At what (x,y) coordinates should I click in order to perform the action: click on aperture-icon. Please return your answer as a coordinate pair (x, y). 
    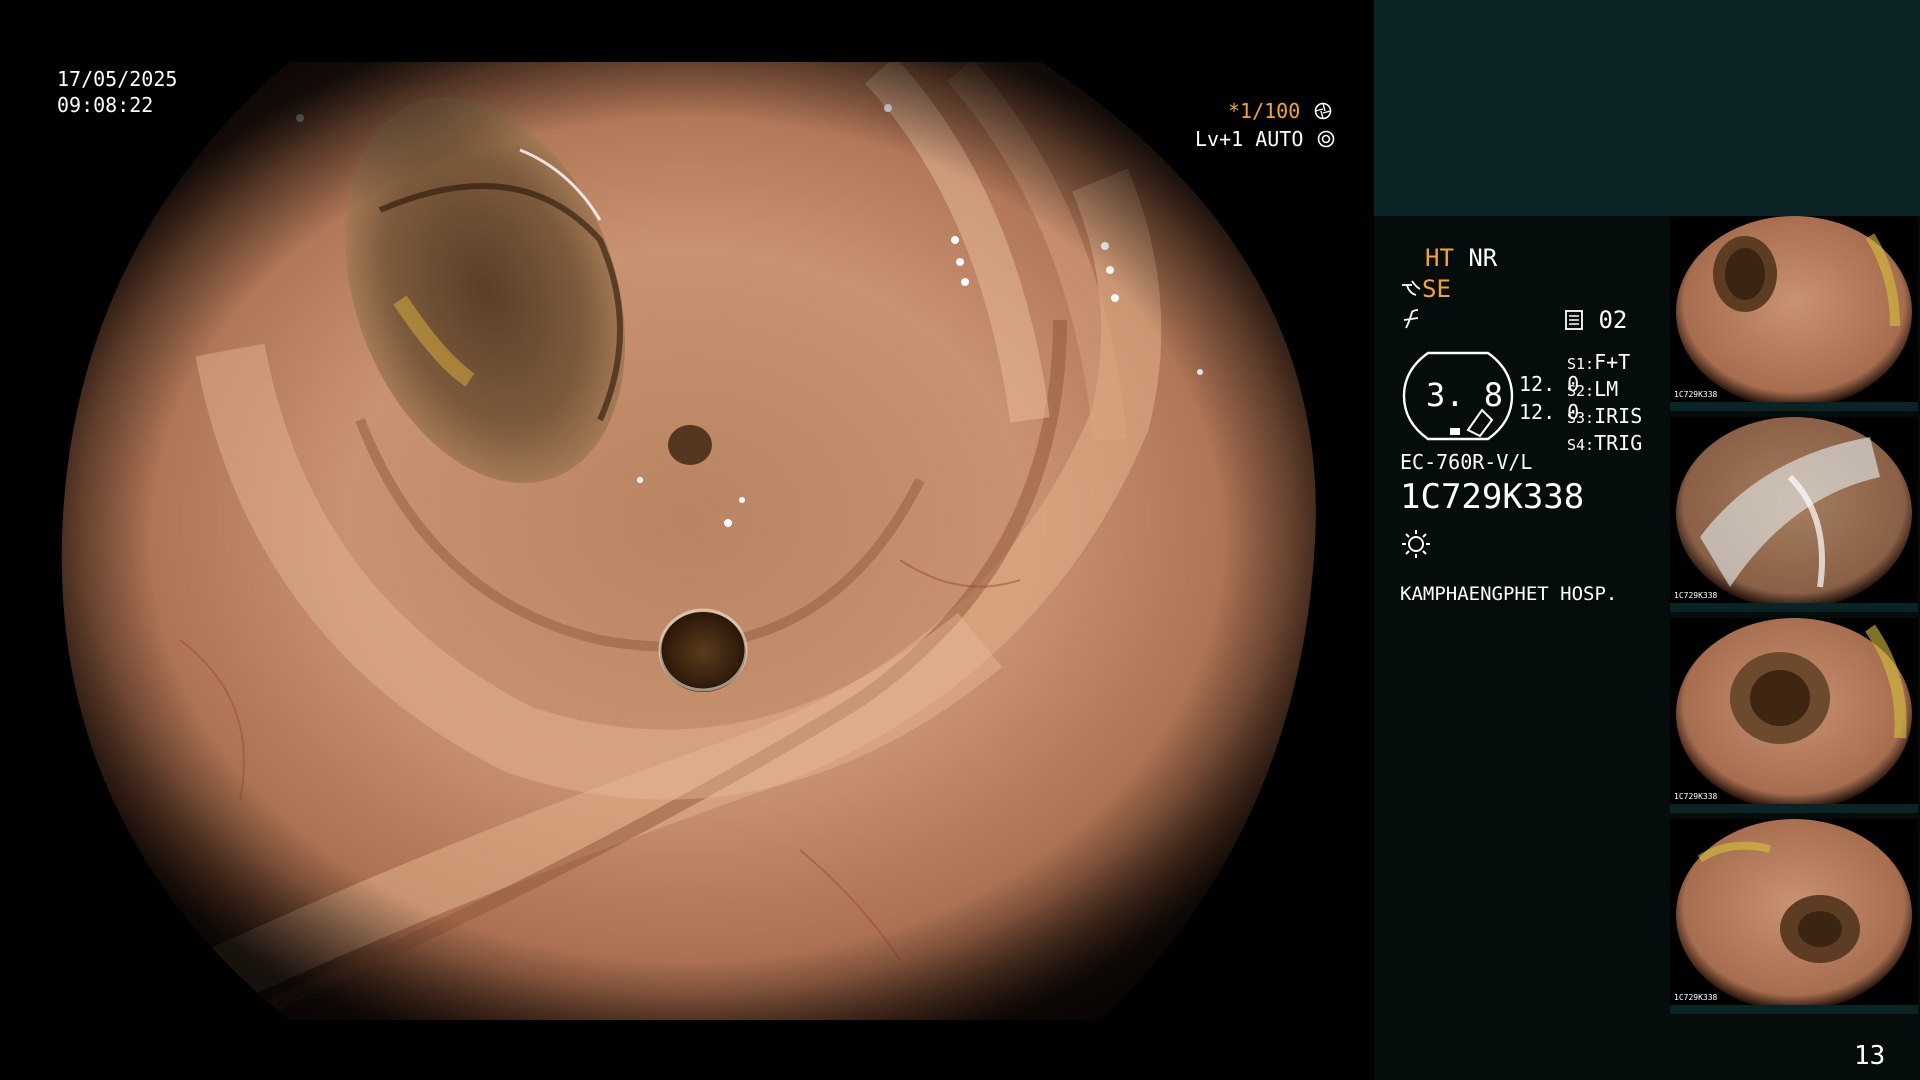
    Looking at the image, I should click on (1316, 111).